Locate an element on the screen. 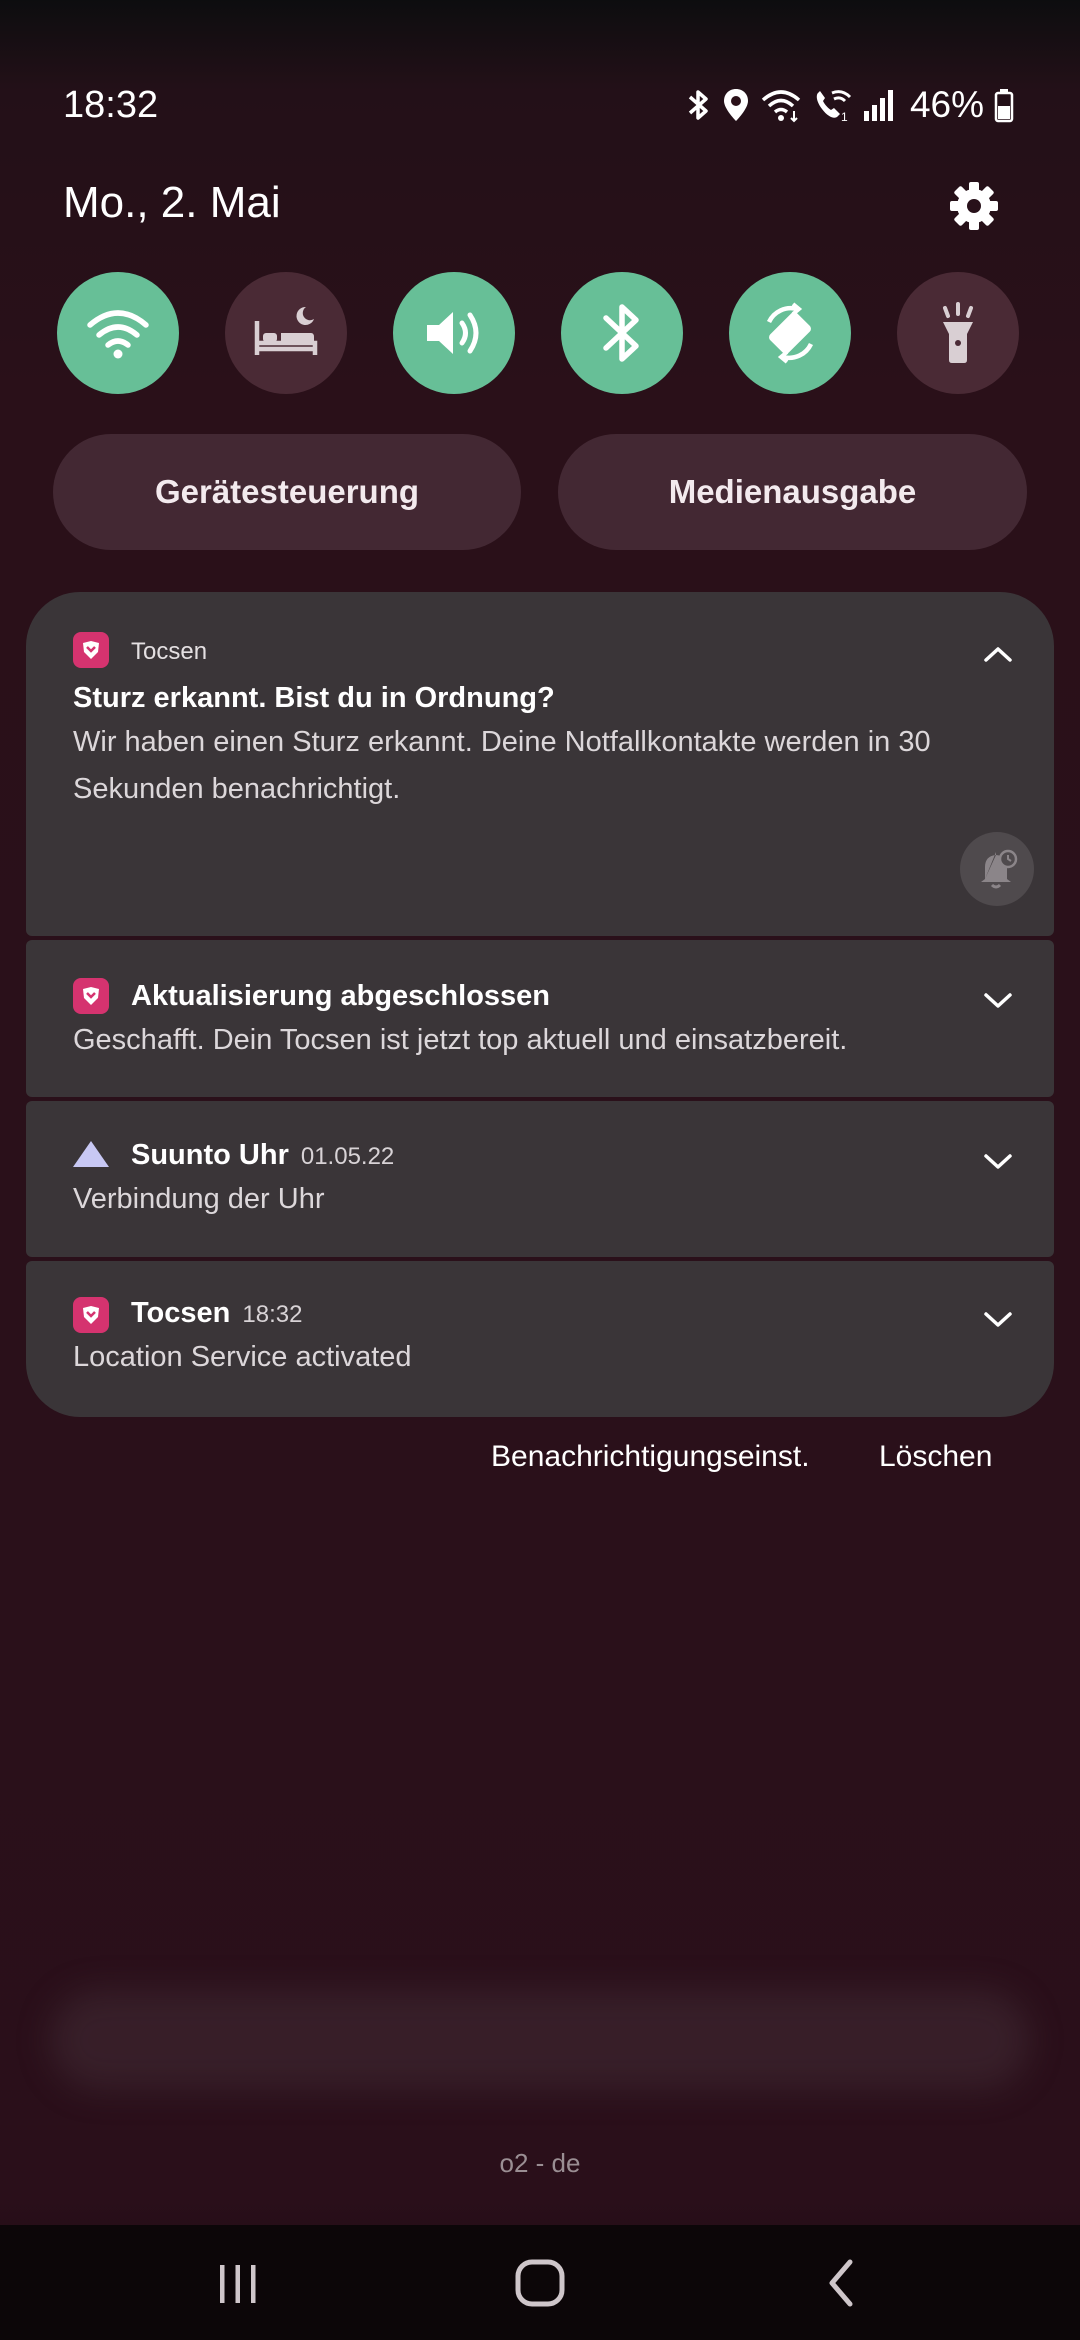  auto-rotate-icon is located at coordinates (790, 333).